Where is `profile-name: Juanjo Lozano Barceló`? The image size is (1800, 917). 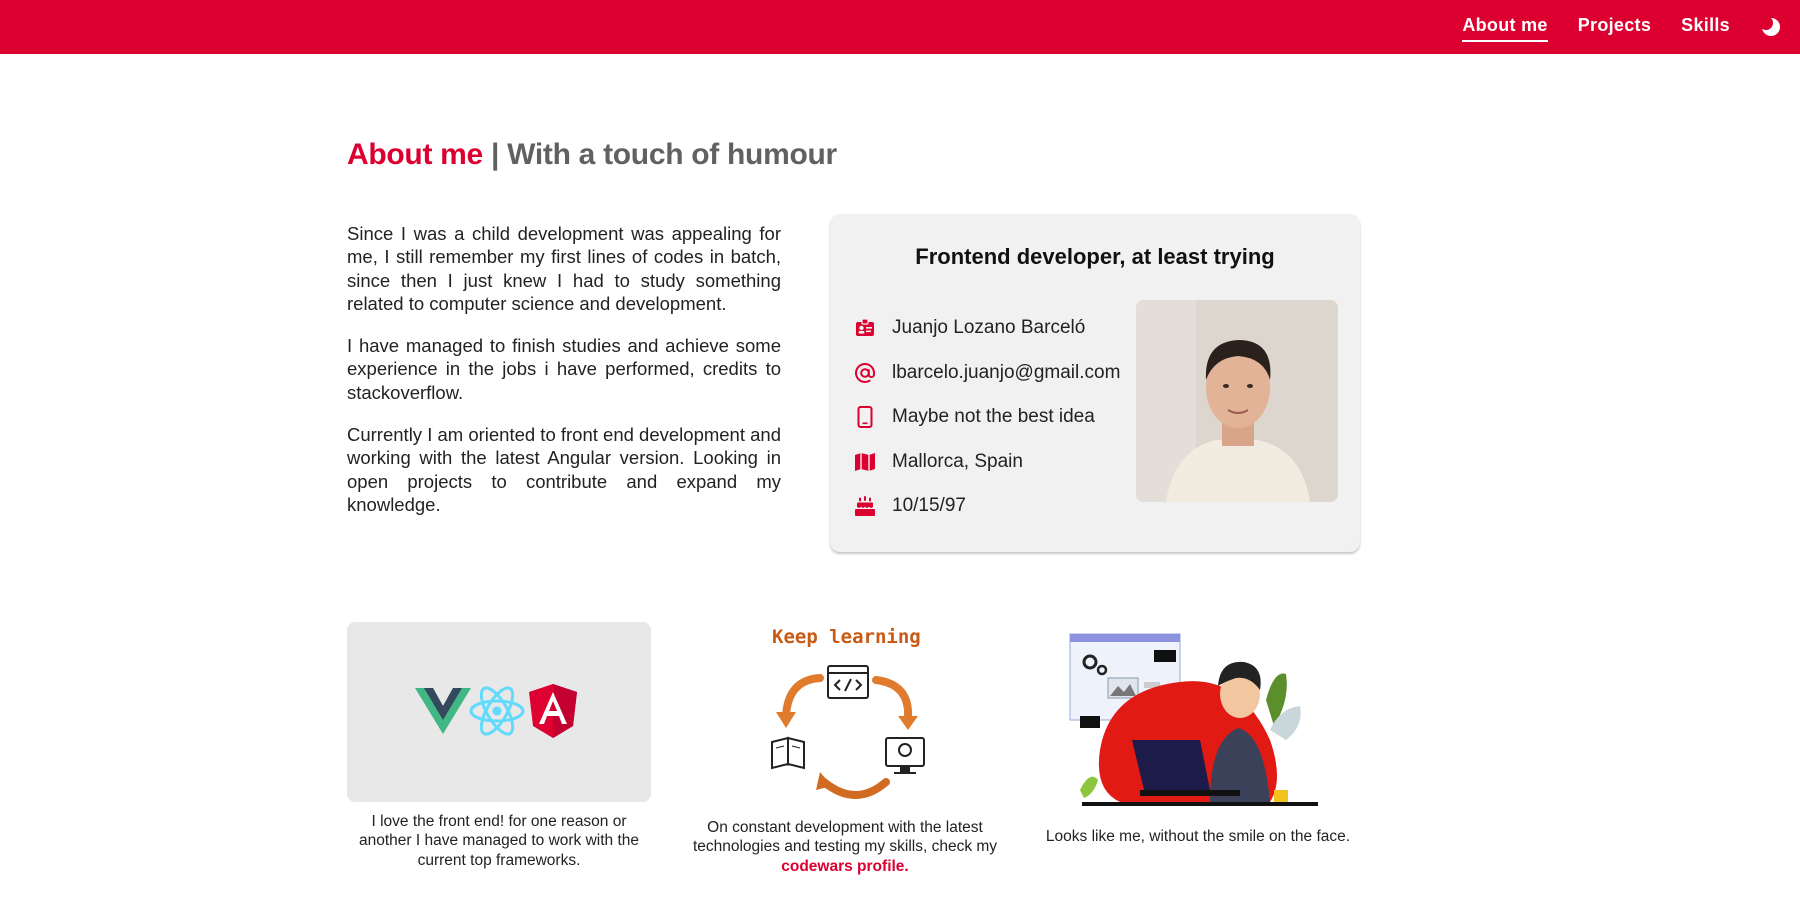 profile-name: Juanjo Lozano Barceló is located at coordinates (989, 328).